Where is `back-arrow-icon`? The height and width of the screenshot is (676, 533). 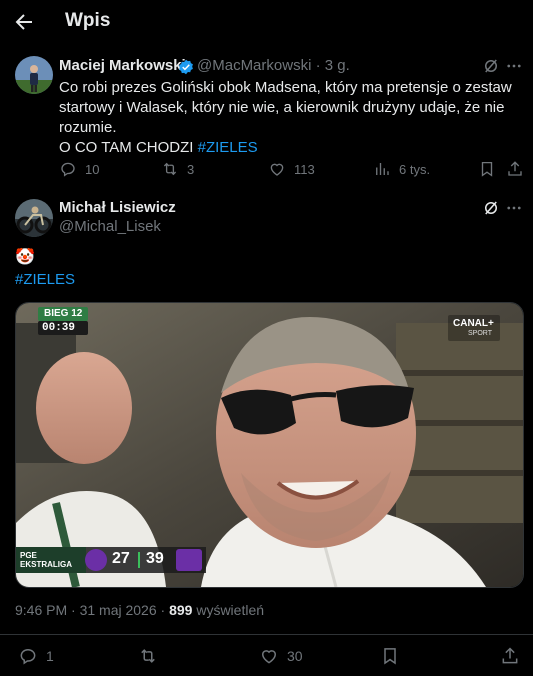 back-arrow-icon is located at coordinates (24, 22).